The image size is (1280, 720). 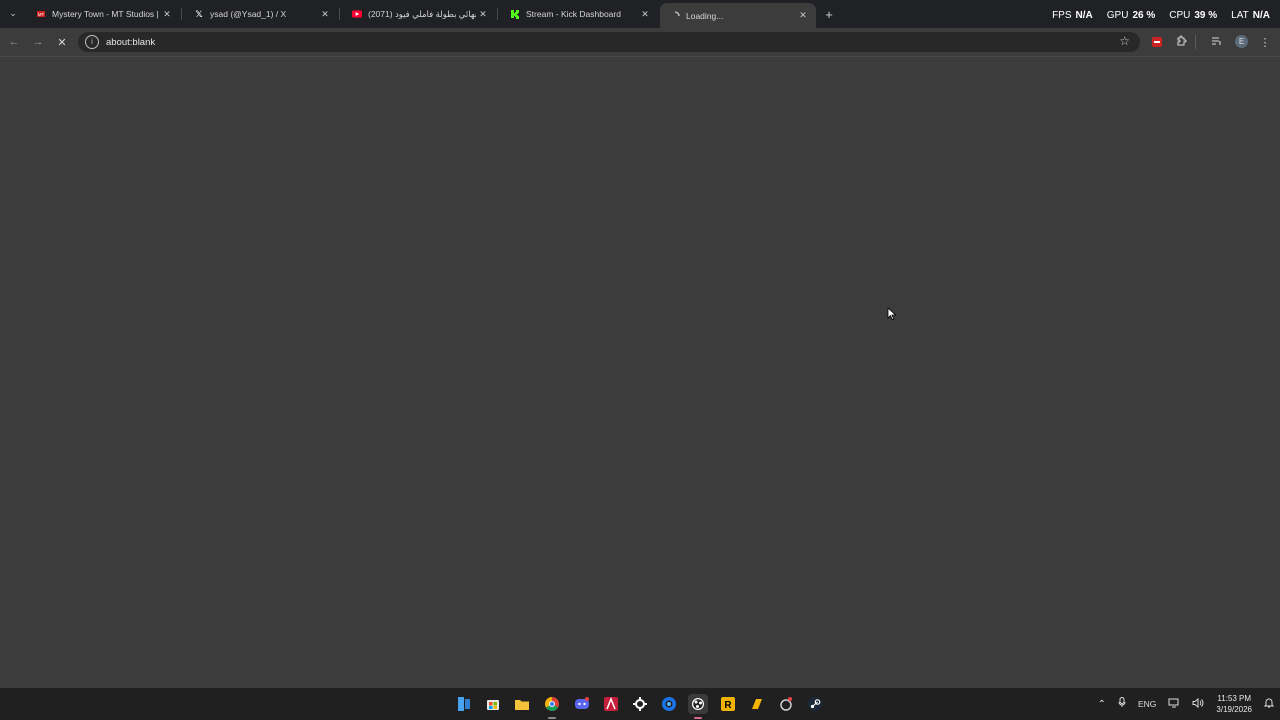 I want to click on clock: 11:53 PM 3/19/2026, so click(x=1234, y=704).